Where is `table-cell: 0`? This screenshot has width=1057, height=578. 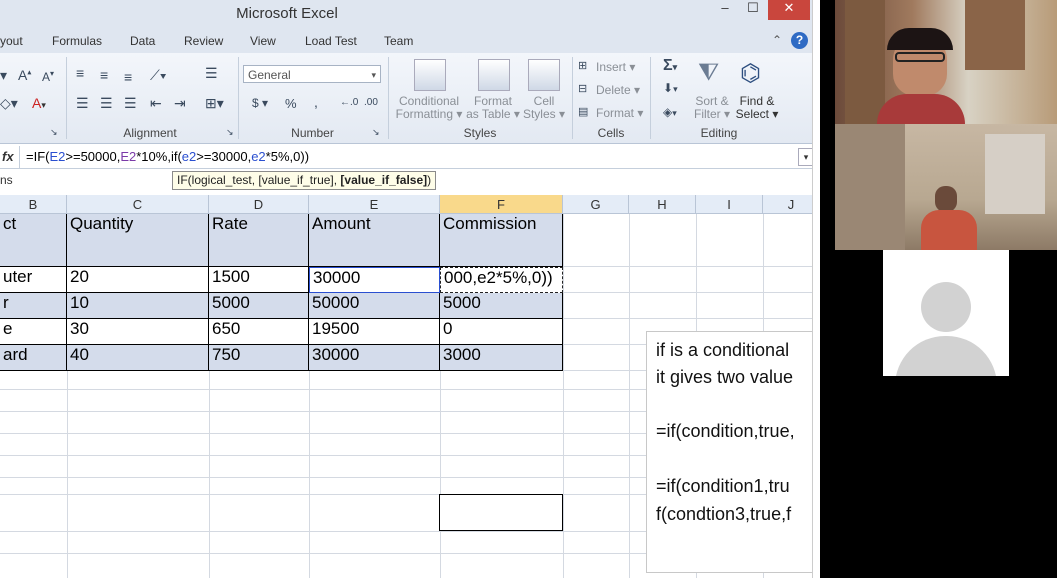
table-cell: 0 is located at coordinates (501, 332).